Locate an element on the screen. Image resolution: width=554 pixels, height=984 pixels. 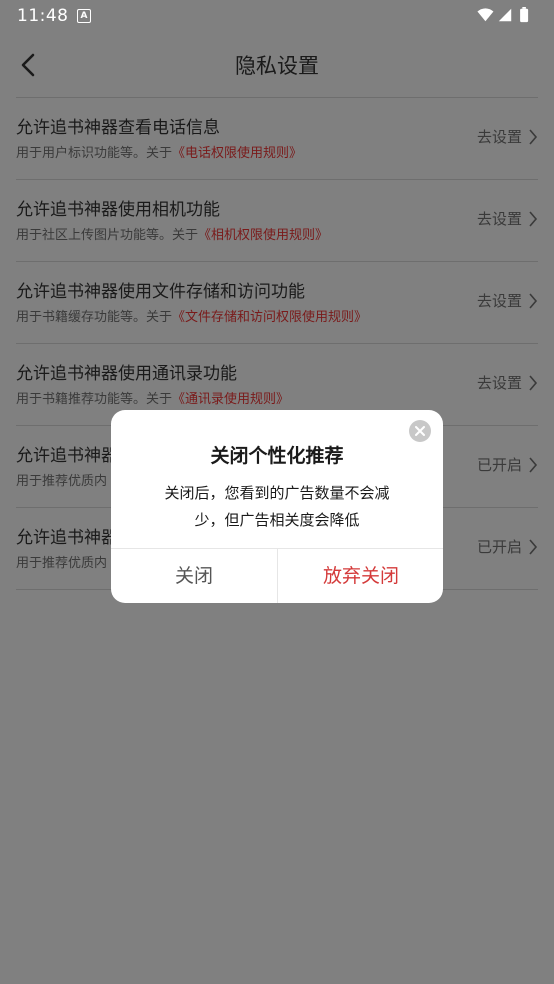
page-title: 隐私设置 is located at coordinates (277, 66).